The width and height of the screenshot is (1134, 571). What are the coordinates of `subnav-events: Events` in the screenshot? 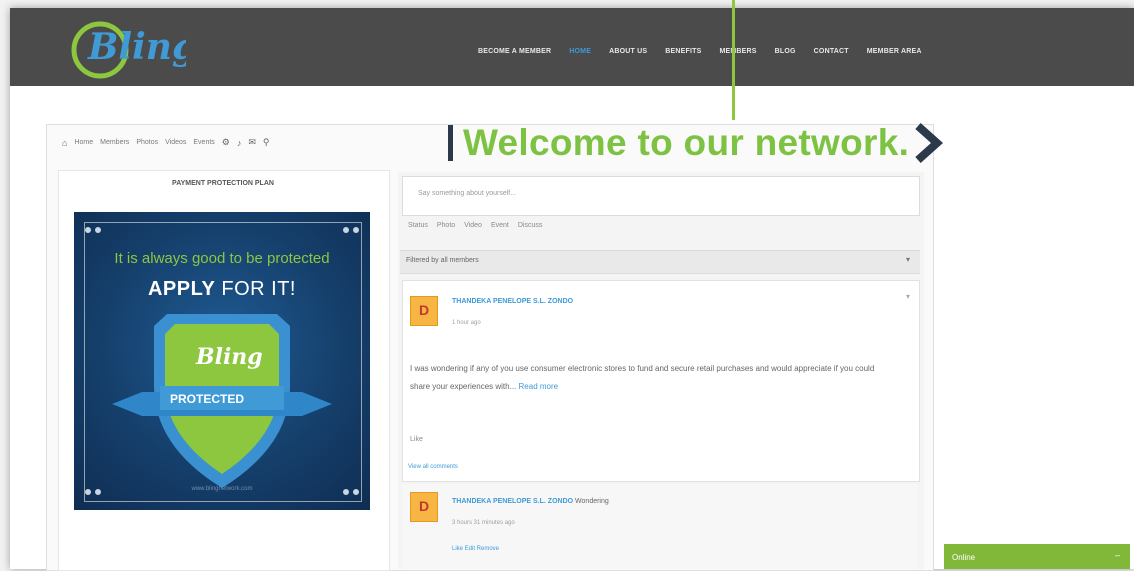 It's located at (203, 142).